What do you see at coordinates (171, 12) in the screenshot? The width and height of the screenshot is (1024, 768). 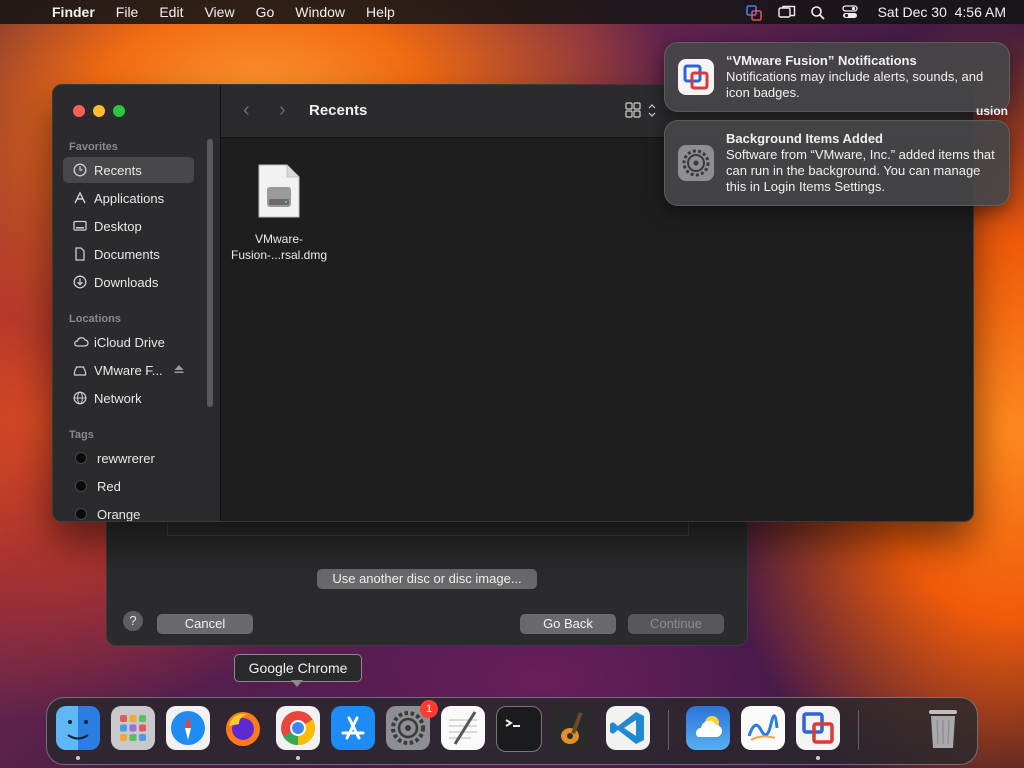 I see `menu-edit: Edit` at bounding box center [171, 12].